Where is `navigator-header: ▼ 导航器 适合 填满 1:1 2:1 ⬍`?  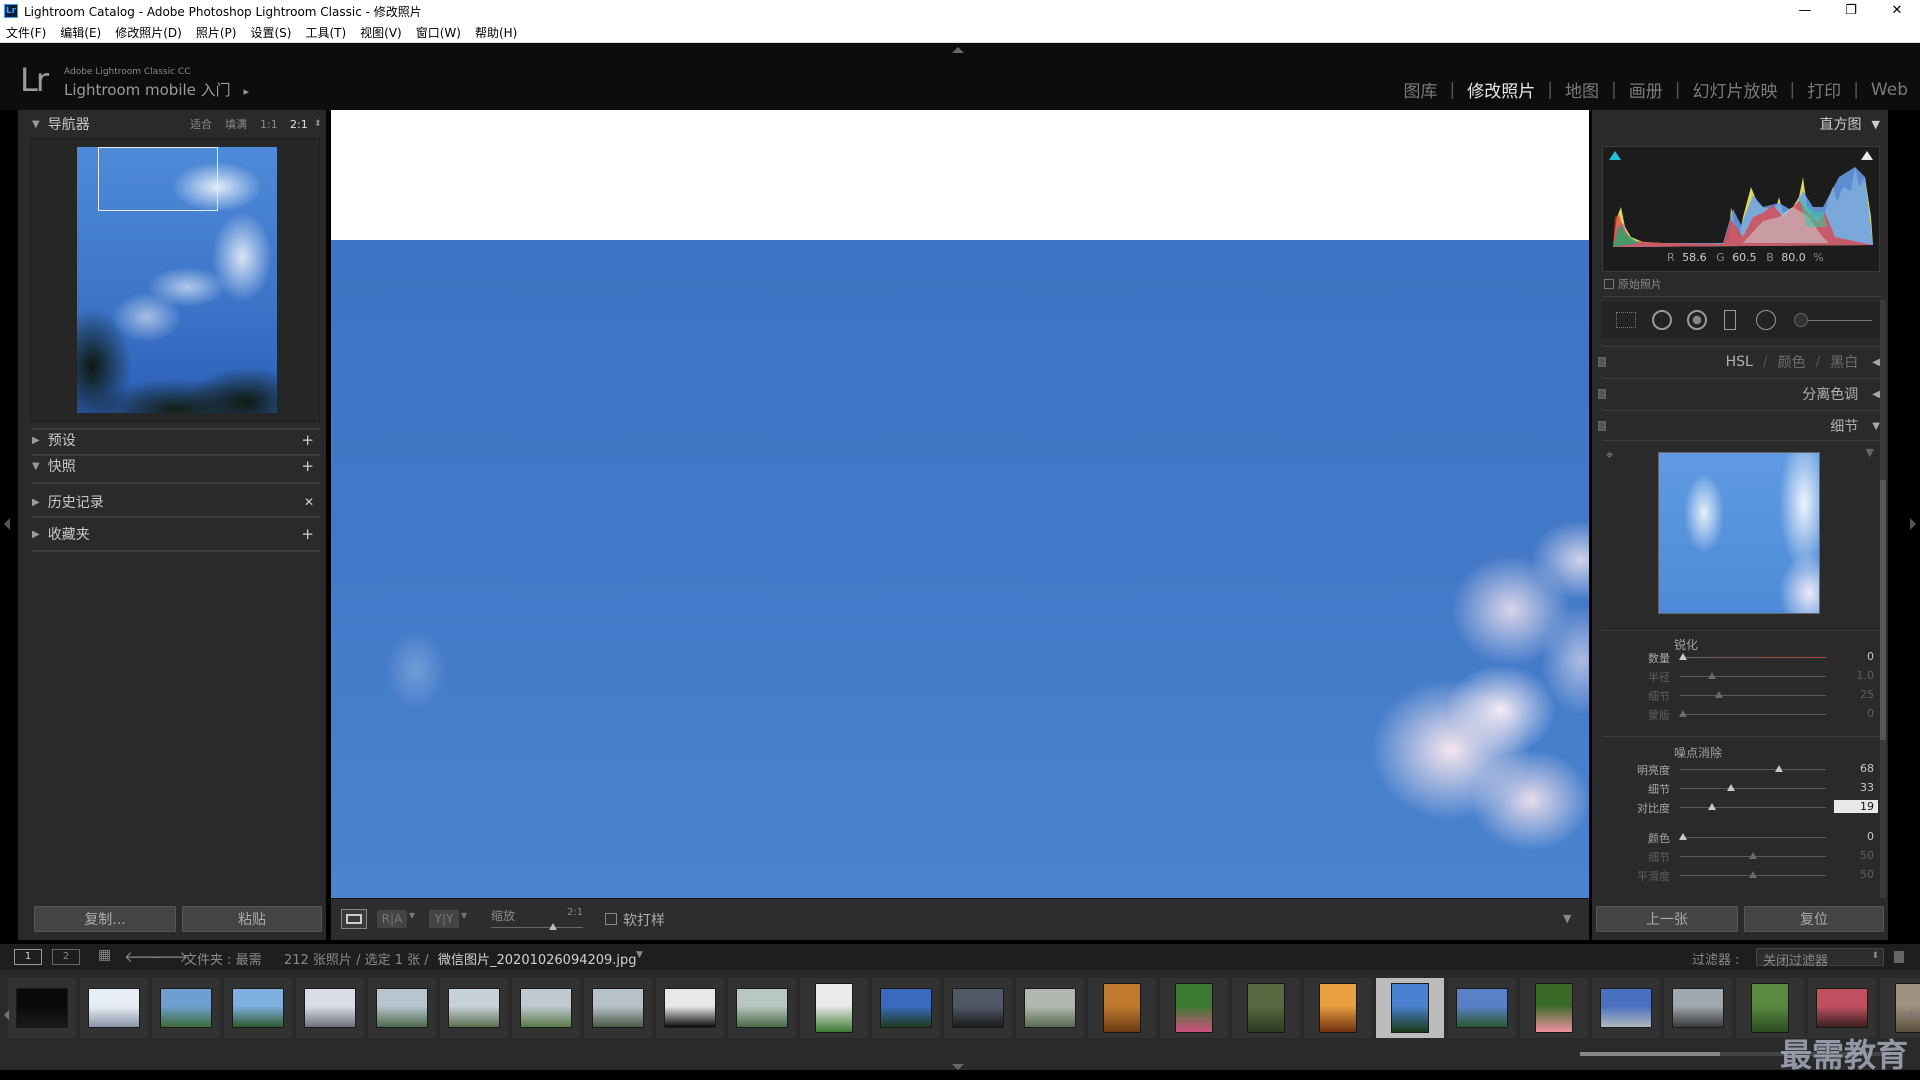 navigator-header: ▼ 导航器 适合 填满 1:1 2:1 ⬍ is located at coordinates (172, 124).